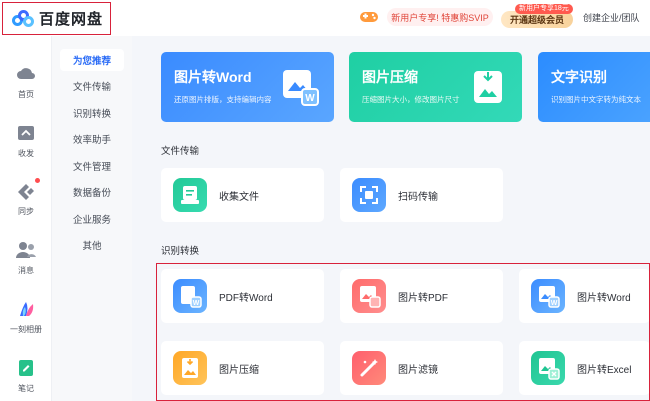 This screenshot has width=650, height=401. I want to click on tool-scan-transfer: 扫码传输, so click(421, 195).